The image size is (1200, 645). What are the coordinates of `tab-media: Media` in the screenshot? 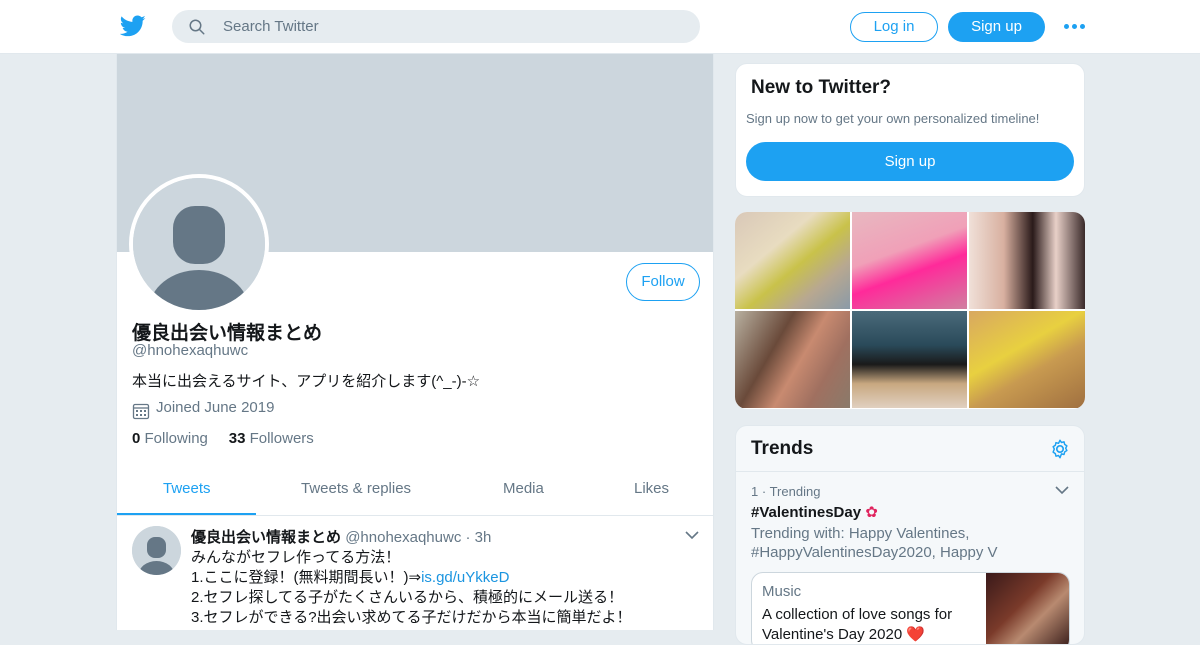 It's located at (523, 488).